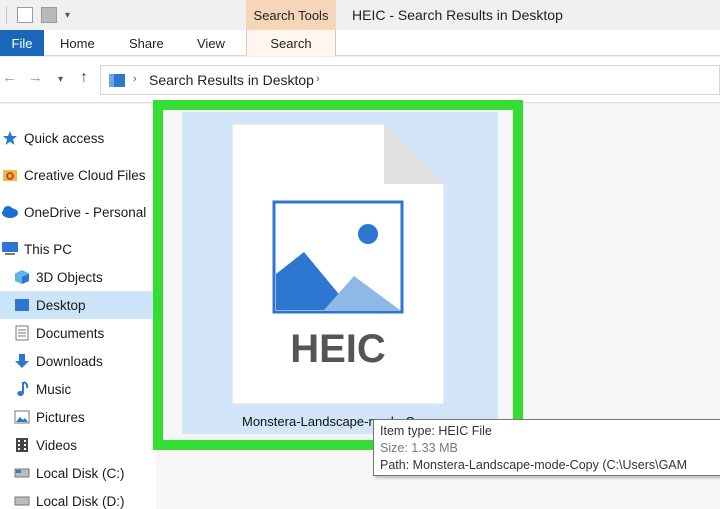 The image size is (720, 509). I want to click on tab-share: Share, so click(146, 43).